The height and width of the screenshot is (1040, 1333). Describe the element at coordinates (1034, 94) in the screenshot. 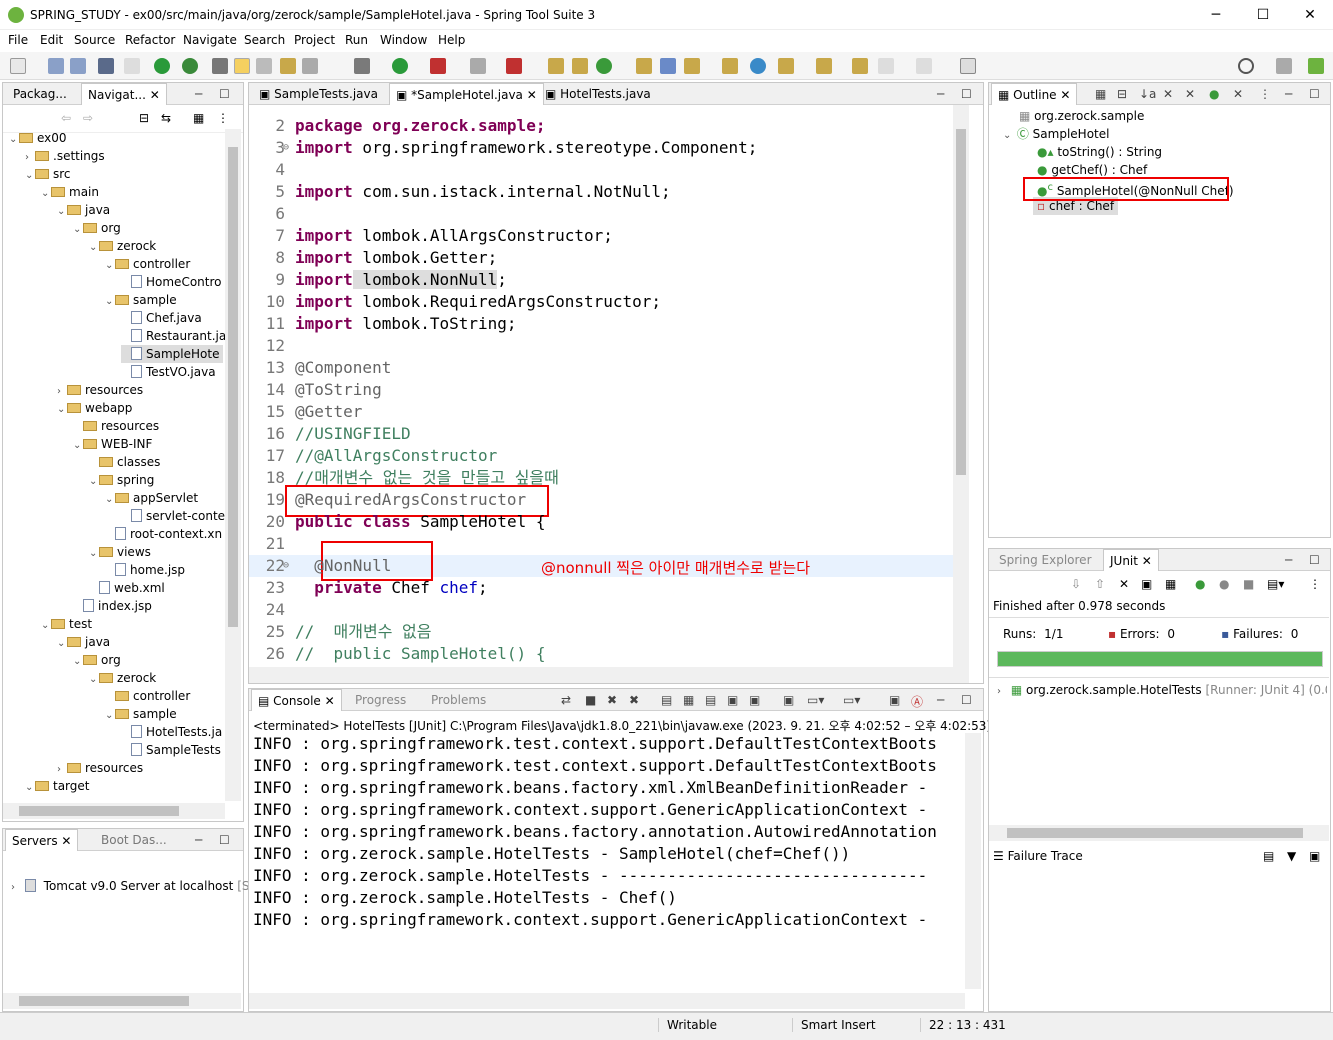

I see `tab-outline: ▦ Outline ✕` at that location.